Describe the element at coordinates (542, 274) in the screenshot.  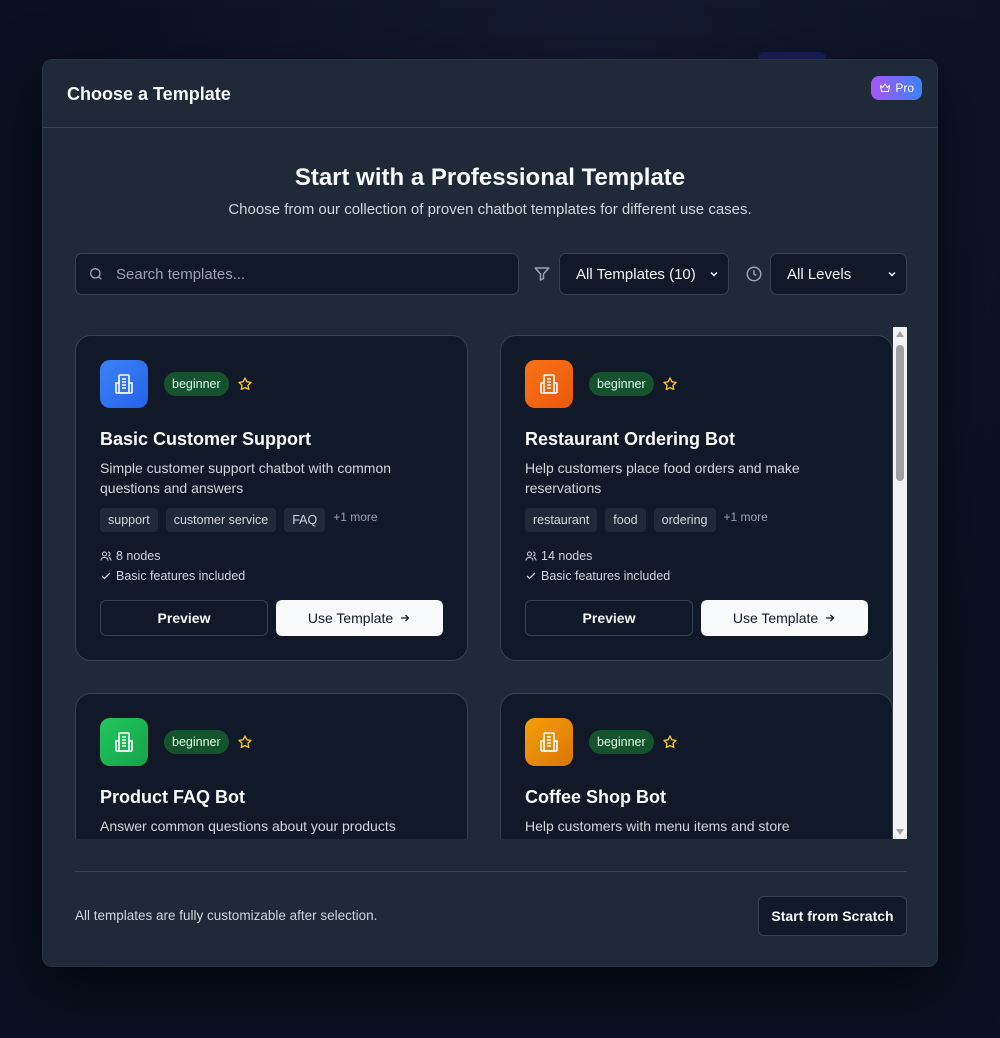
I see `filter-icon` at that location.